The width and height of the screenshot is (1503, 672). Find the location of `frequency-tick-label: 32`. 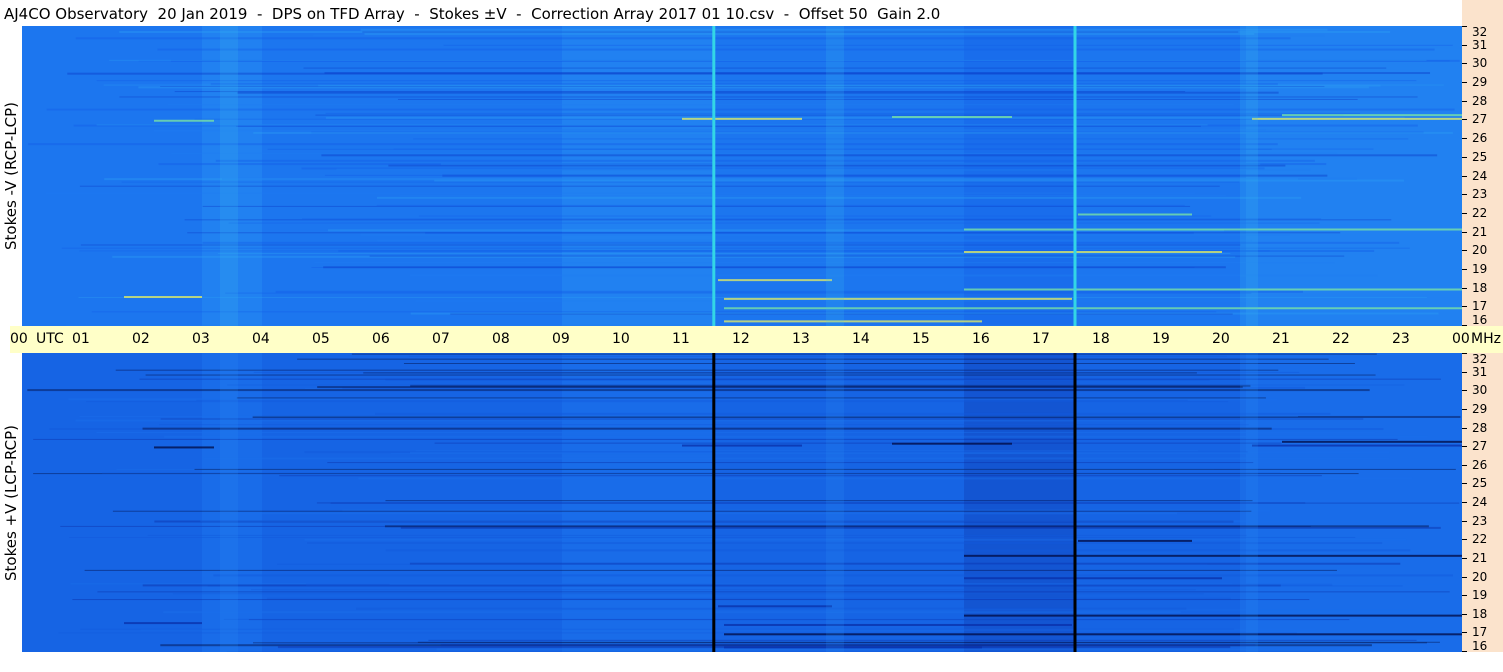

frequency-tick-label: 32 is located at coordinates (1480, 359).